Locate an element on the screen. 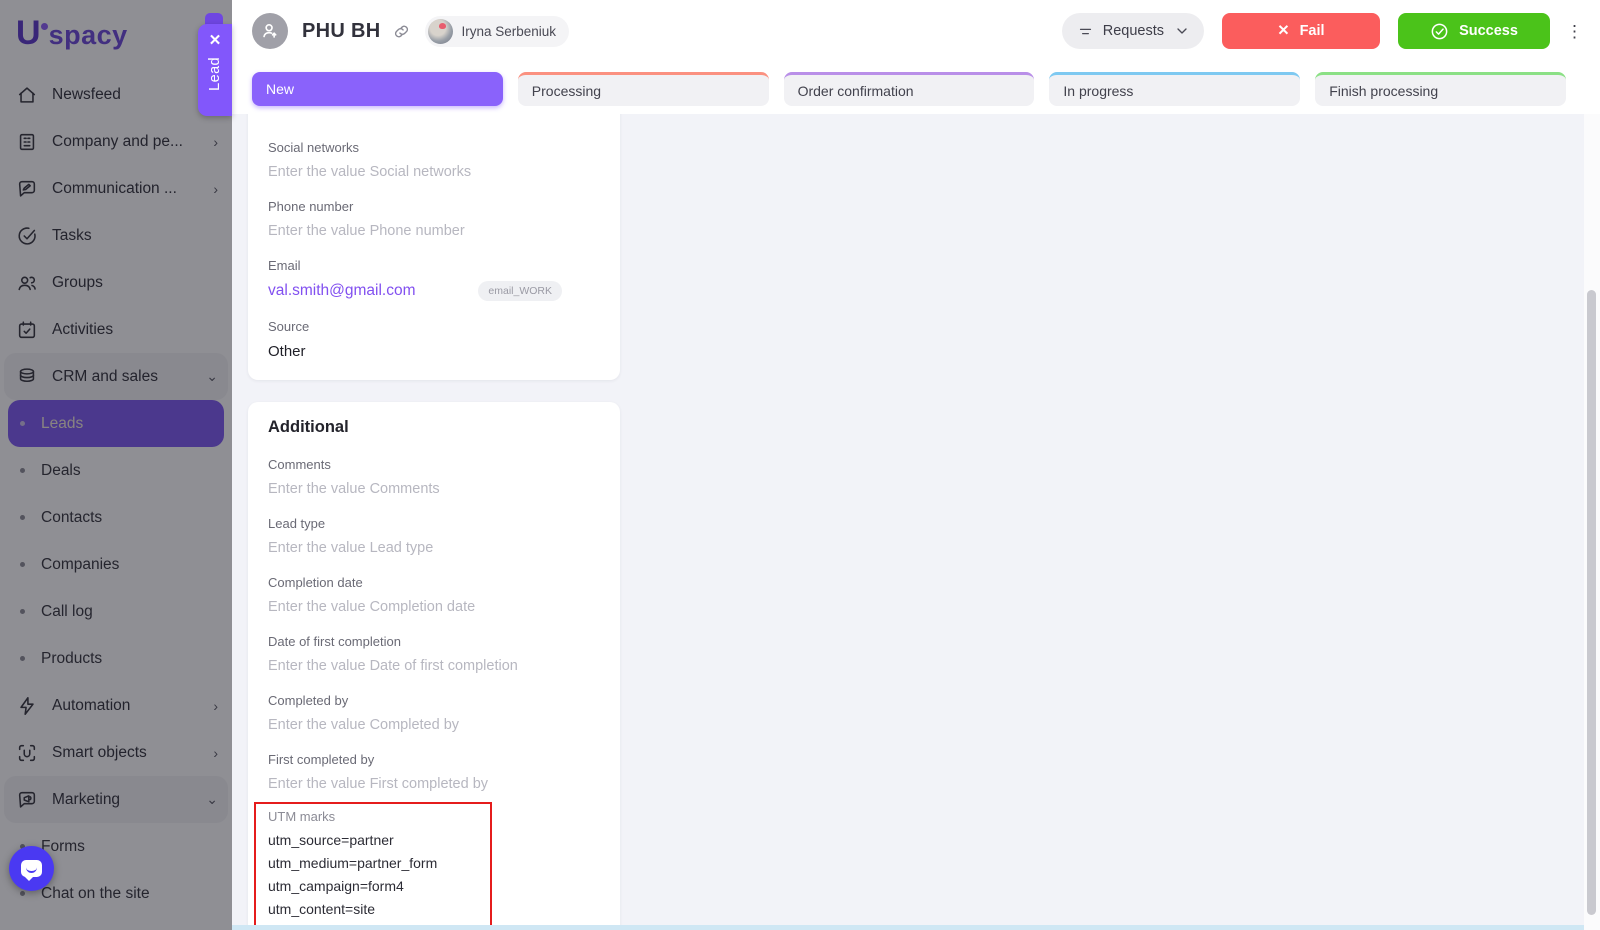  field-label: Lead type is located at coordinates (297, 523).